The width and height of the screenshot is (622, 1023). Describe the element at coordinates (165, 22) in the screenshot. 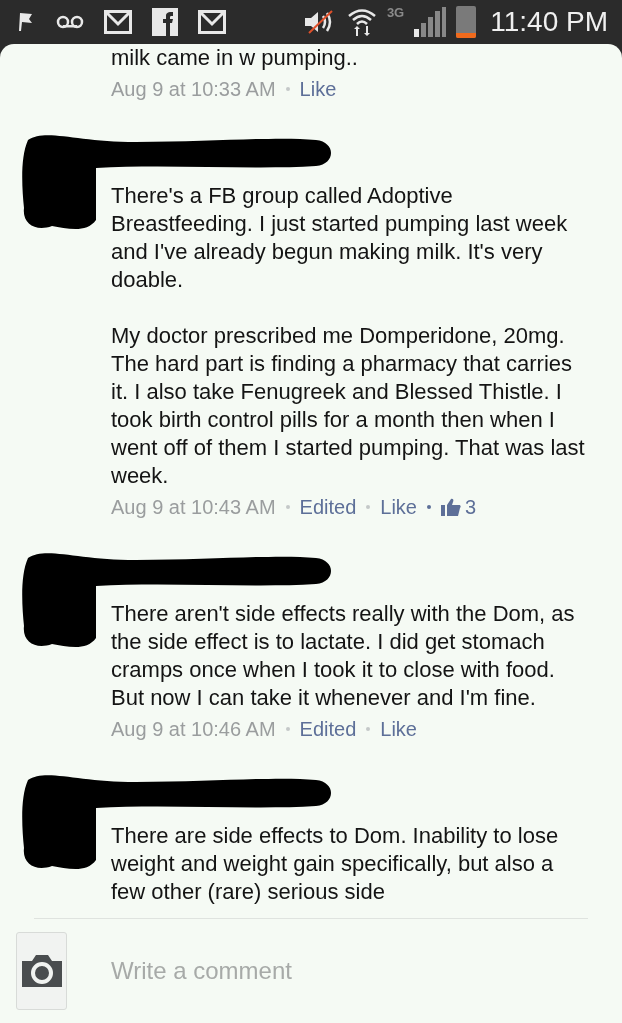

I see `facebook-icon` at that location.